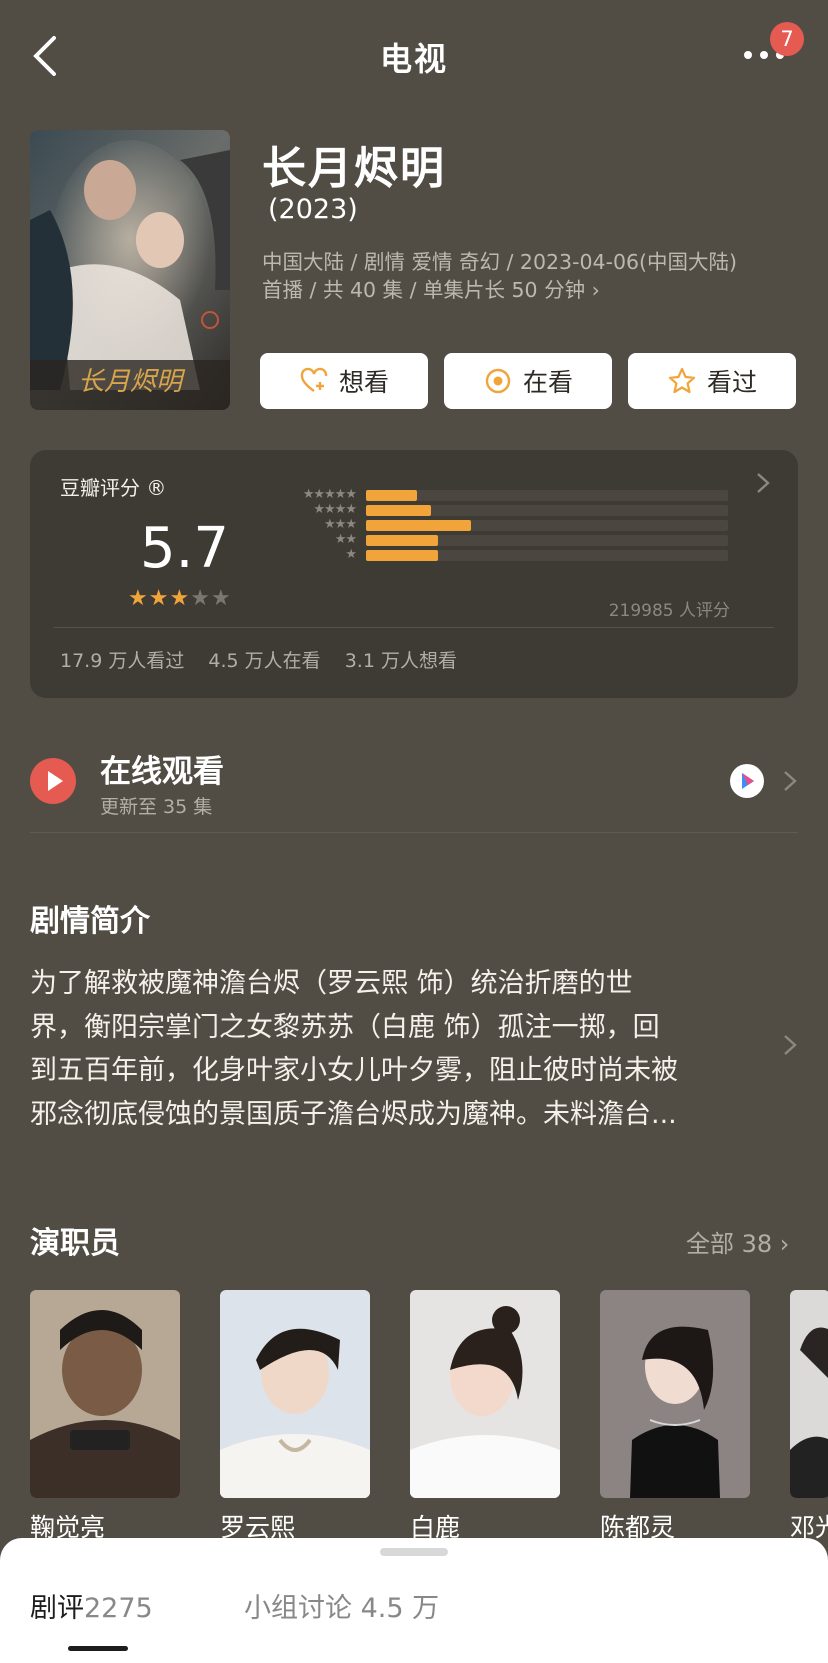 This screenshot has width=828, height=1663. Describe the element at coordinates (314, 379) in the screenshot. I see `heart-plus-icon` at that location.